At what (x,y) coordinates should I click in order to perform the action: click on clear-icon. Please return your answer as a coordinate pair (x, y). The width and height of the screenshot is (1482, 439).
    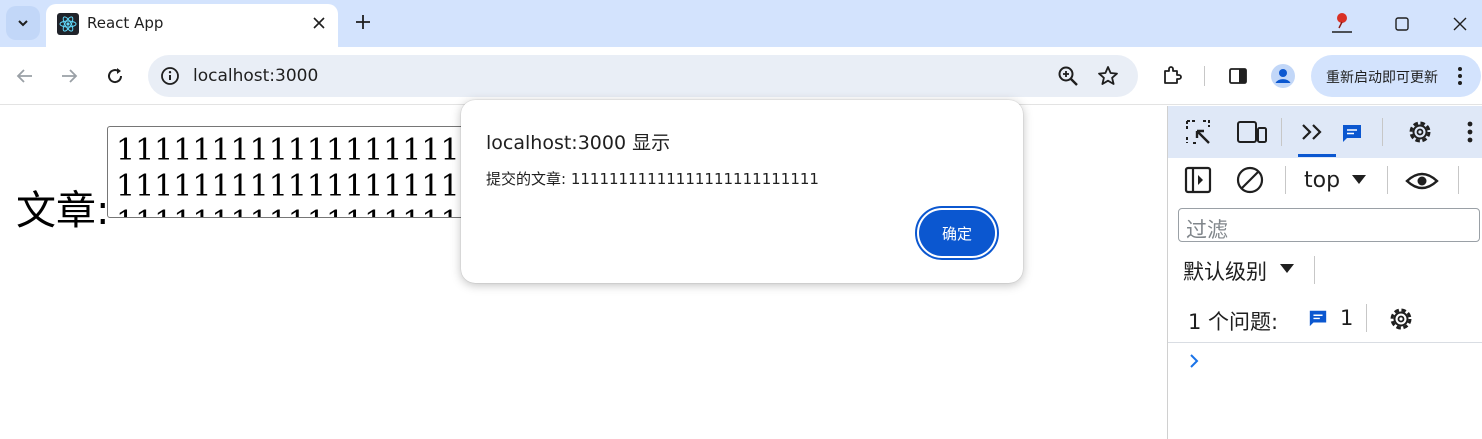
    Looking at the image, I should click on (1250, 180).